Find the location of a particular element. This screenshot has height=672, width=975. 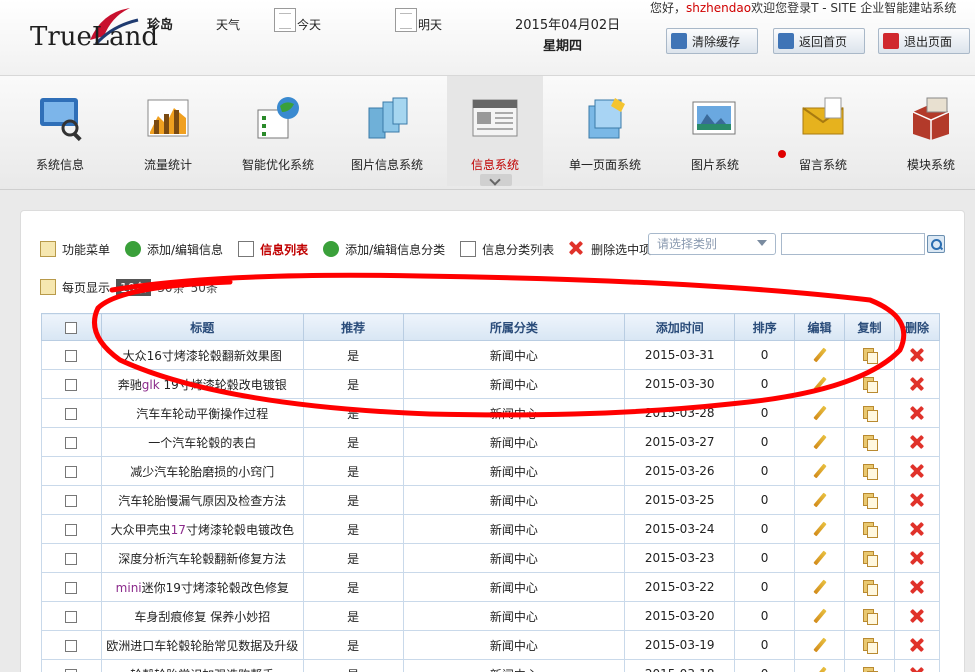

clear-cache-button: 清除缓存 is located at coordinates (712, 41).